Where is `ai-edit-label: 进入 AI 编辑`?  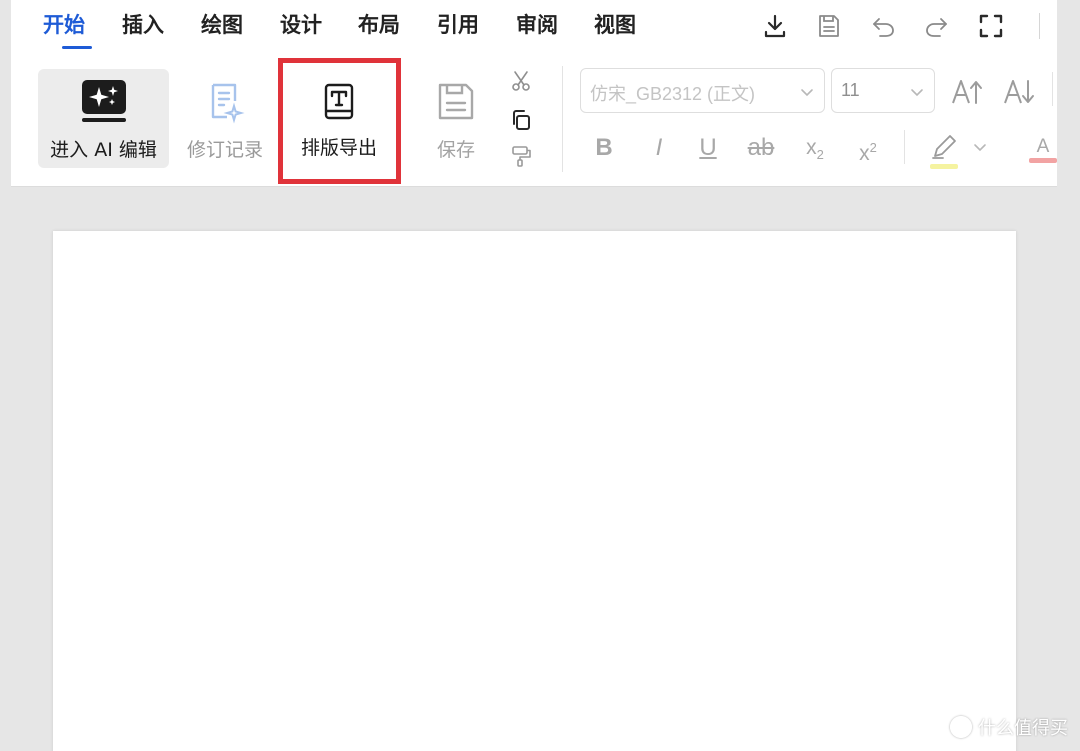 ai-edit-label: 进入 AI 编辑 is located at coordinates (103, 150).